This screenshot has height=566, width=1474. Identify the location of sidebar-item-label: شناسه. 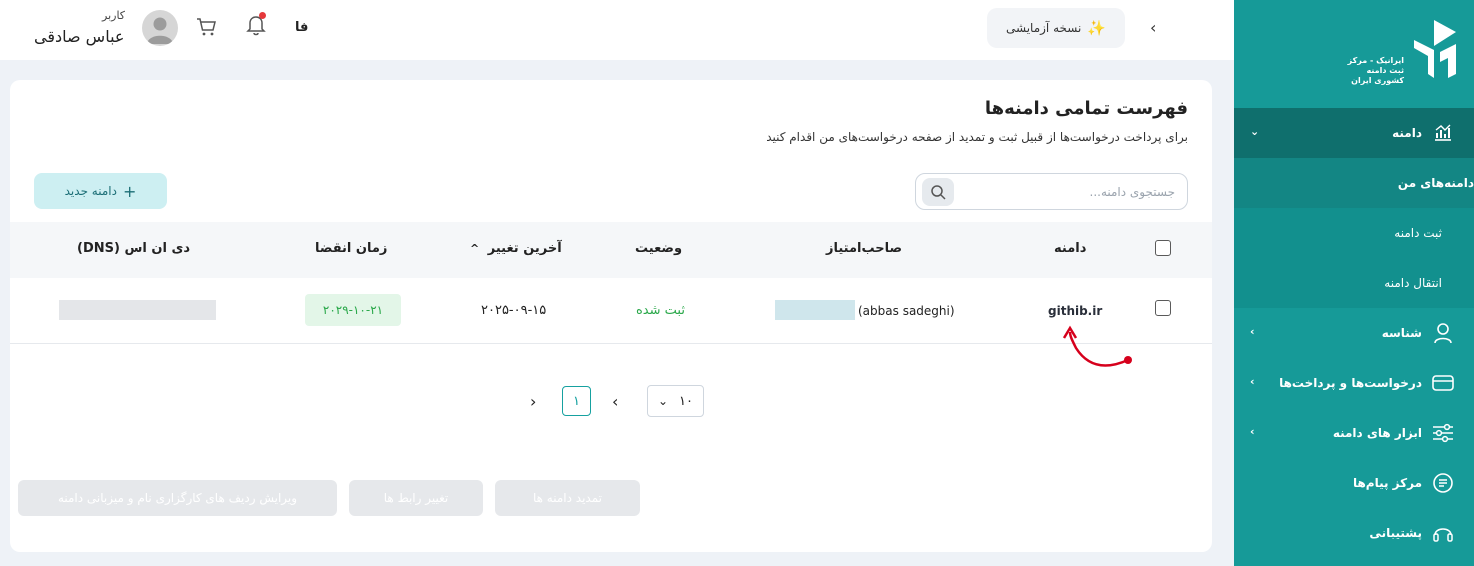
(1401, 333).